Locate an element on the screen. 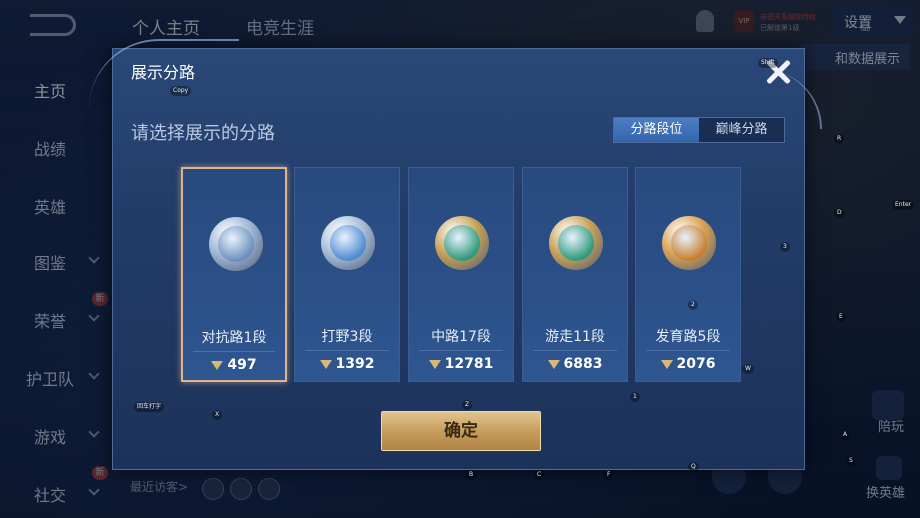 The image size is (920, 518). lane-score: 6883 is located at coordinates (575, 364).